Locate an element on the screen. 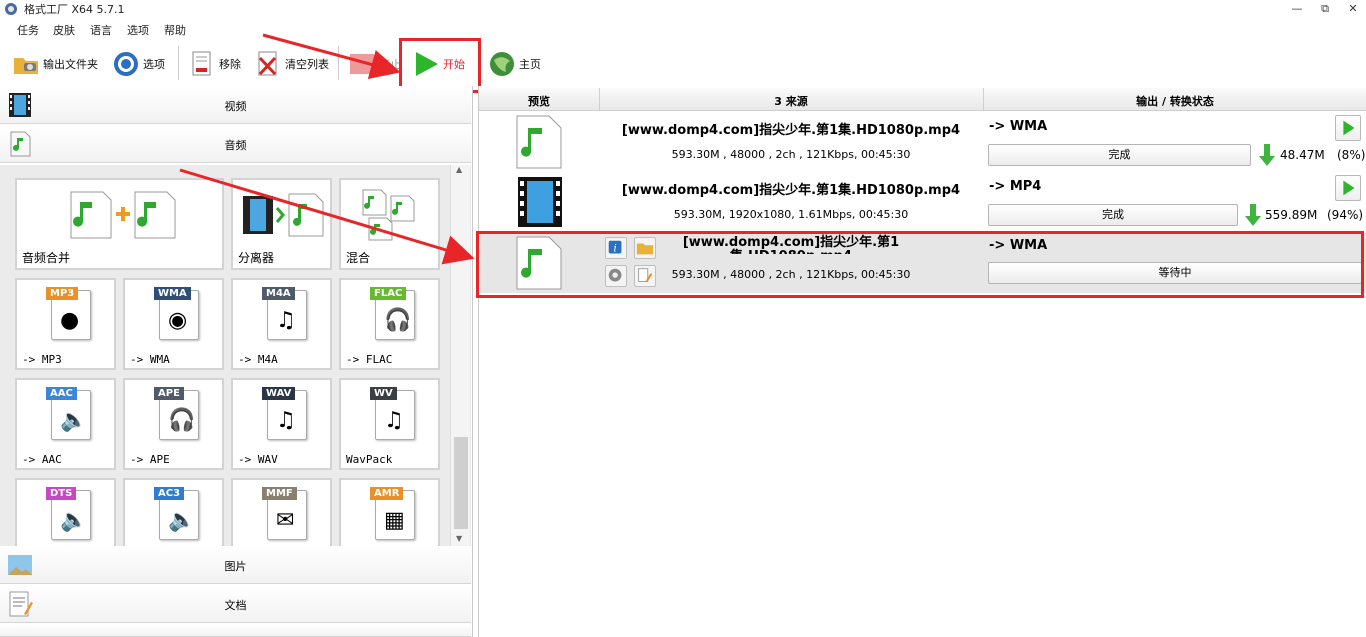 The height and width of the screenshot is (637, 1366). format-glyph-icon: ▦ is located at coordinates (394, 520).